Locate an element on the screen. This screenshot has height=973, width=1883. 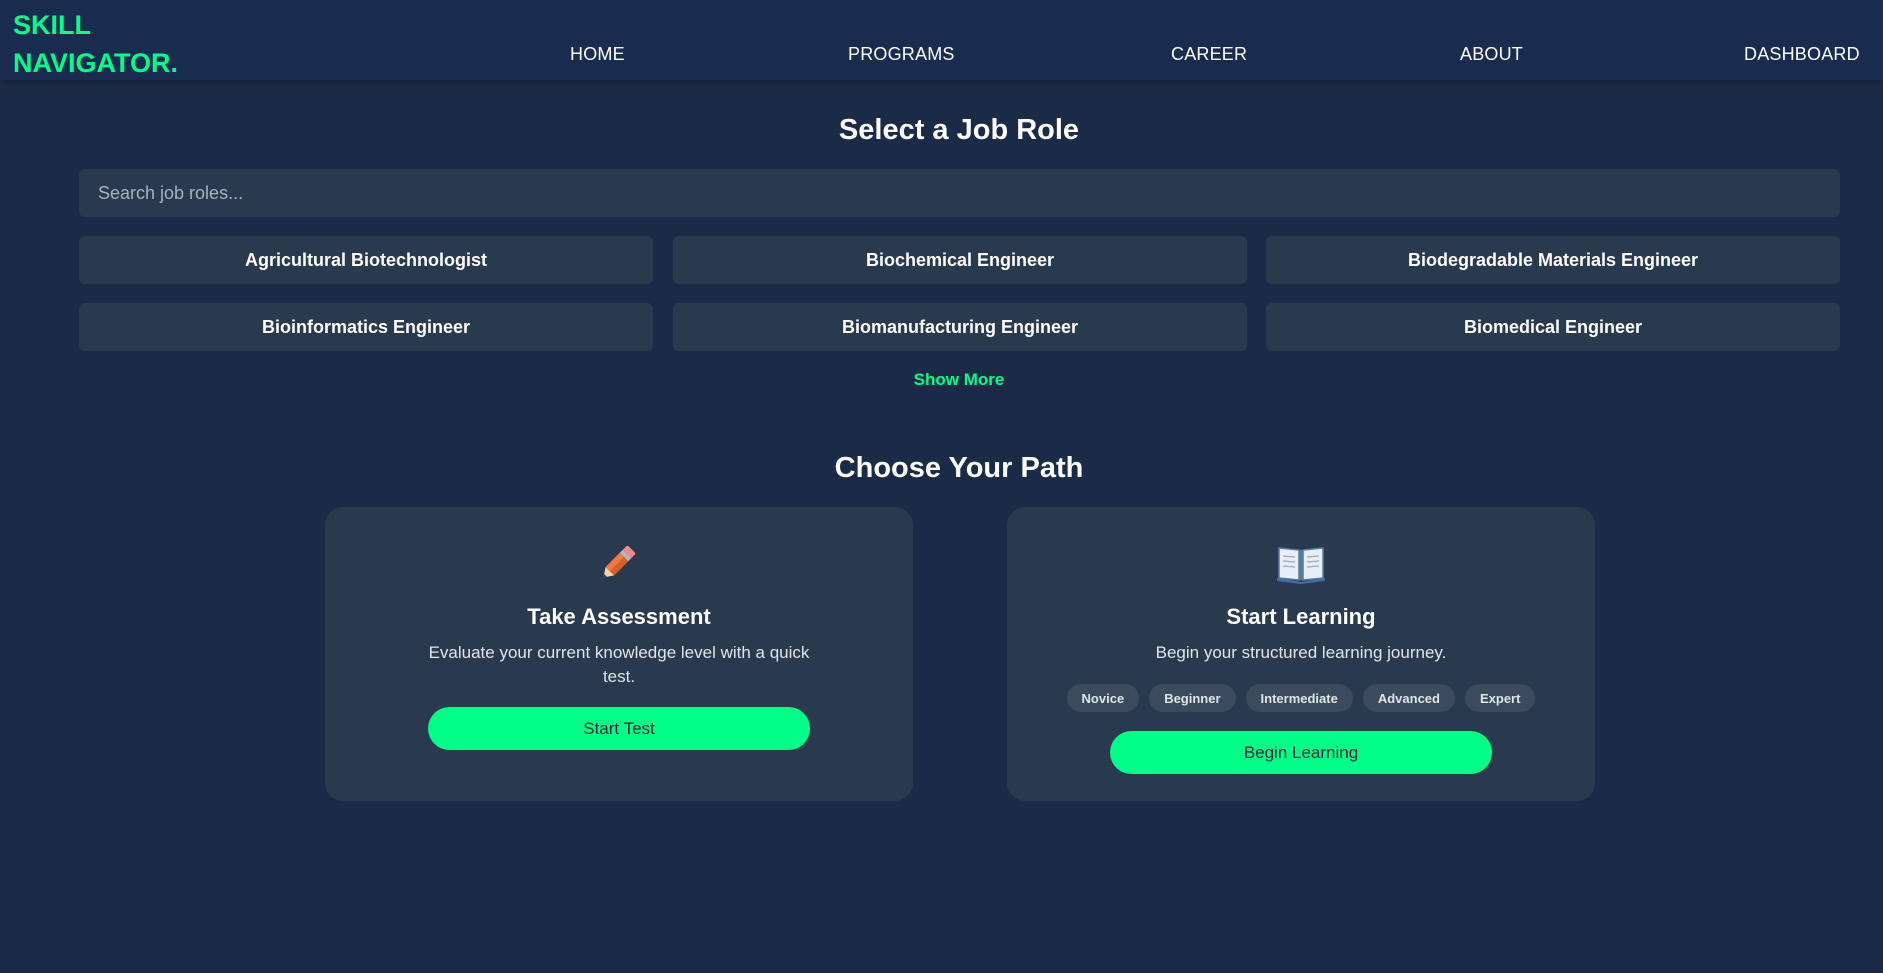
pencil-icon is located at coordinates (619, 562).